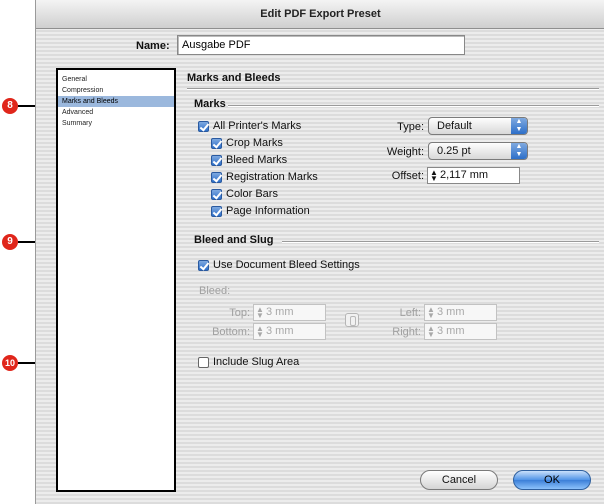  What do you see at coordinates (272, 177) in the screenshot?
I see `registration-marks-label: Registration Marks` at bounding box center [272, 177].